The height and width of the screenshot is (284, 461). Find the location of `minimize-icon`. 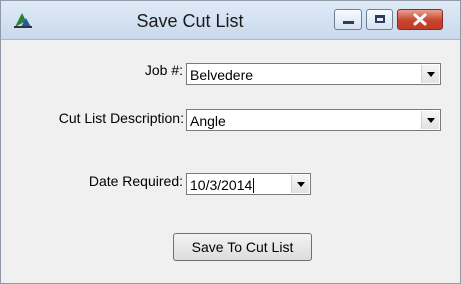

minimize-icon is located at coordinates (348, 22).